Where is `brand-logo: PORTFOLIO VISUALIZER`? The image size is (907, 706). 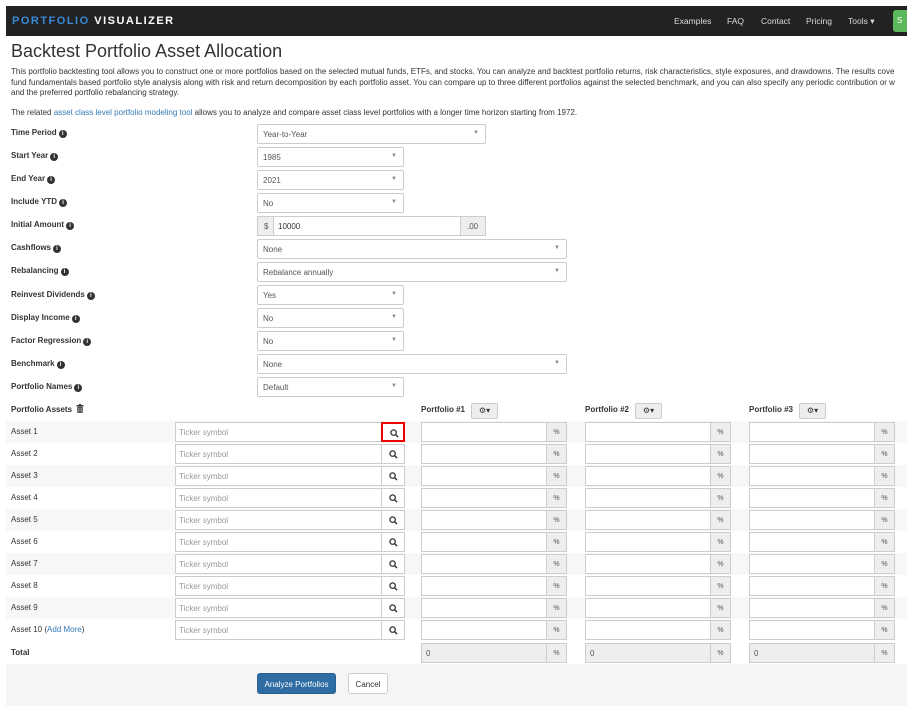
brand-logo: PORTFOLIO VISUALIZER is located at coordinates (93, 21).